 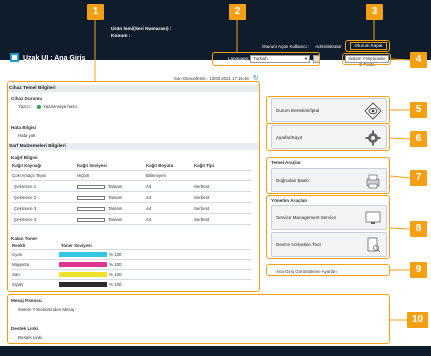 What do you see at coordinates (14, 57) in the screenshot?
I see `remote-ui-logo-icon` at bounding box center [14, 57].